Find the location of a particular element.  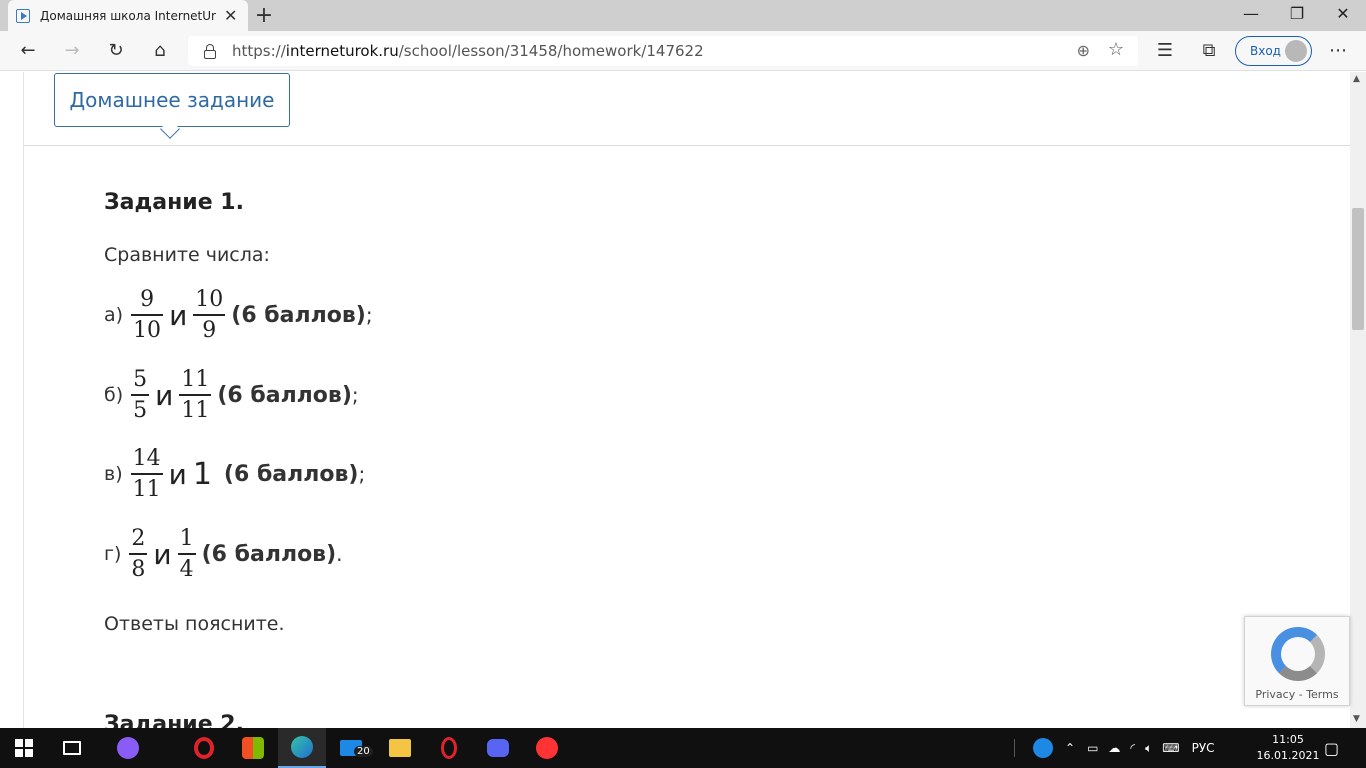

back-icon: ← is located at coordinates (28, 51).